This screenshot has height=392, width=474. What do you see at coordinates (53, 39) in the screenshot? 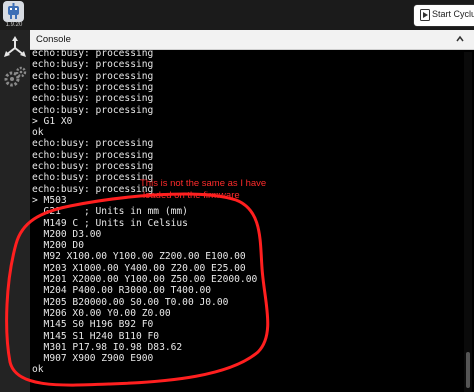
I see `console-title: Console` at bounding box center [53, 39].